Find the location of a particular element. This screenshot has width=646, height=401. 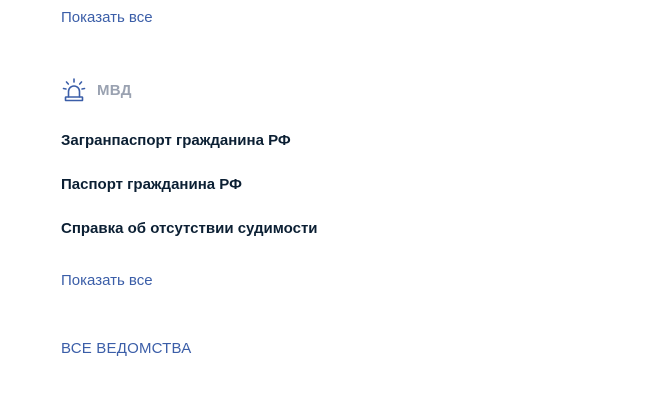

show-all-link-top: Показать все is located at coordinates (107, 17).